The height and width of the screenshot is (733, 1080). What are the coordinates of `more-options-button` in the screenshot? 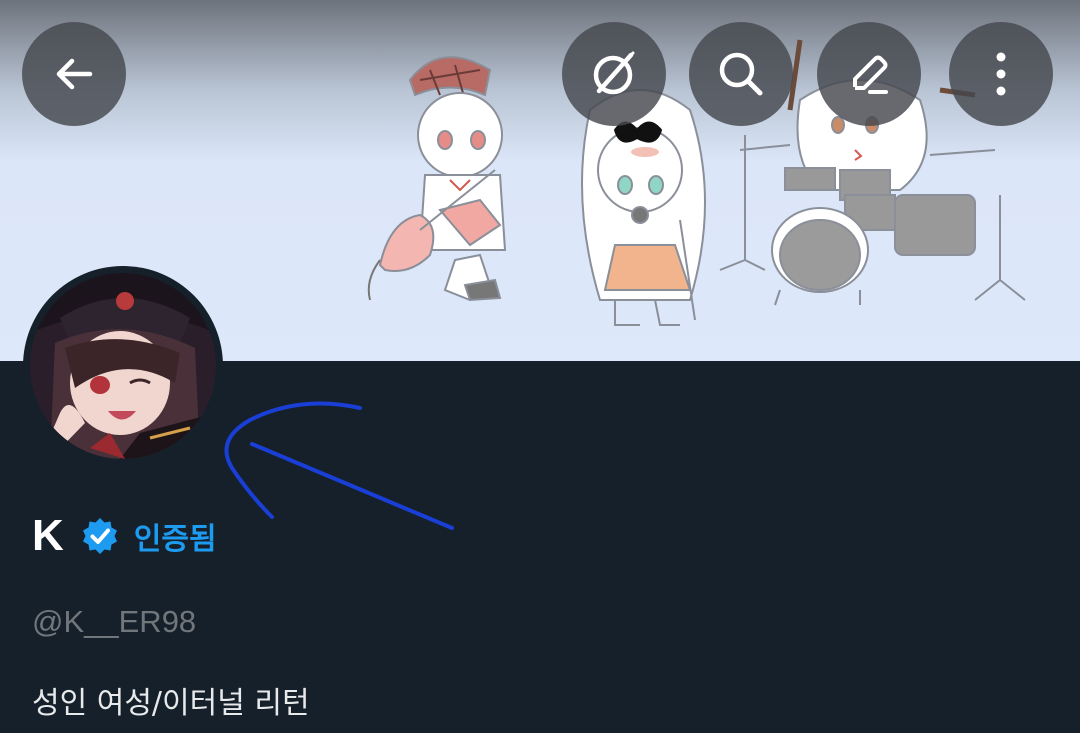 It's located at (1001, 74).